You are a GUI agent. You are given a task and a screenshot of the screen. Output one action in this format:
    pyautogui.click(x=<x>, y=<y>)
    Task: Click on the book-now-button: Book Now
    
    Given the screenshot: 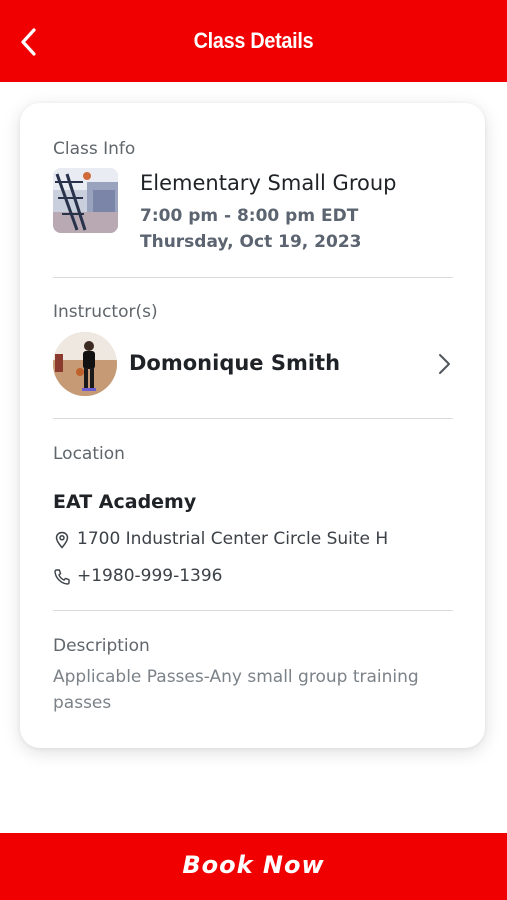 What is the action you would take?
    pyautogui.click(x=253, y=866)
    